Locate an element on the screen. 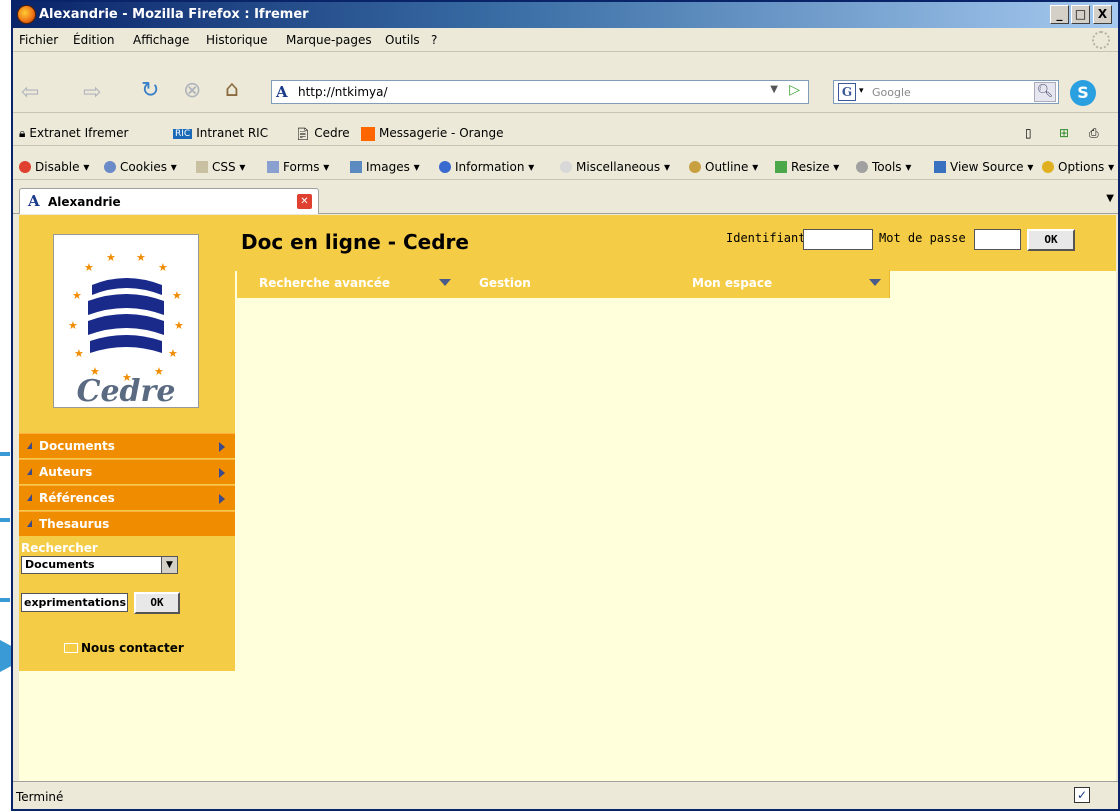  top-navigation: Recherche avancée Gestion Mon espace is located at coordinates (563, 284).